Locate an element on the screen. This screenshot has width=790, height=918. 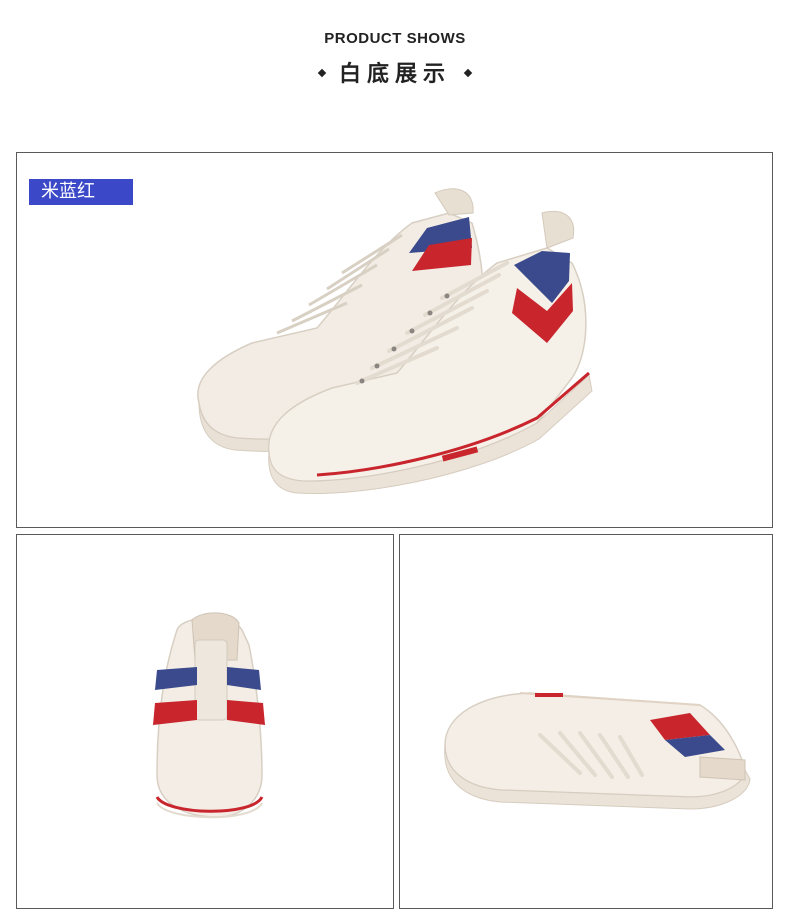
header-title-zh-row: 白底展示 is located at coordinates (395, 72).